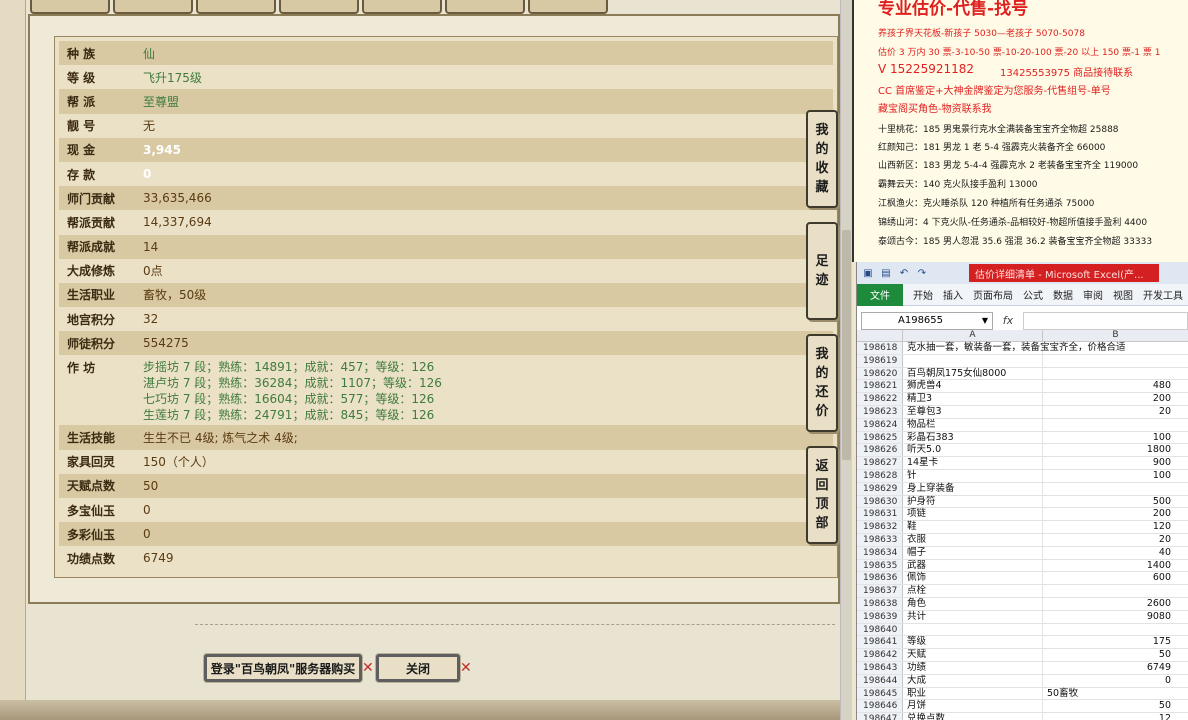  I want to click on cell-a: 克水抽一套，敏装备一套，装备宝宝齐全，价格合适, so click(1014, 348).